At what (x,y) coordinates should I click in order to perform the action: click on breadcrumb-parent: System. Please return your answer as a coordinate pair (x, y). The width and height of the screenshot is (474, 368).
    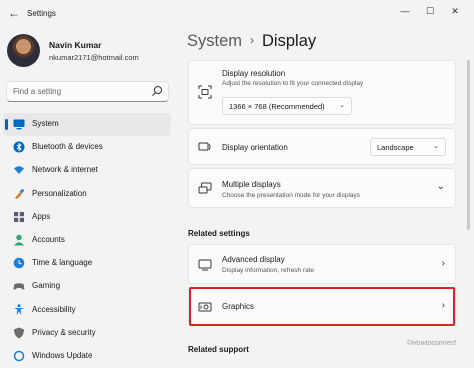
    Looking at the image, I should click on (214, 41).